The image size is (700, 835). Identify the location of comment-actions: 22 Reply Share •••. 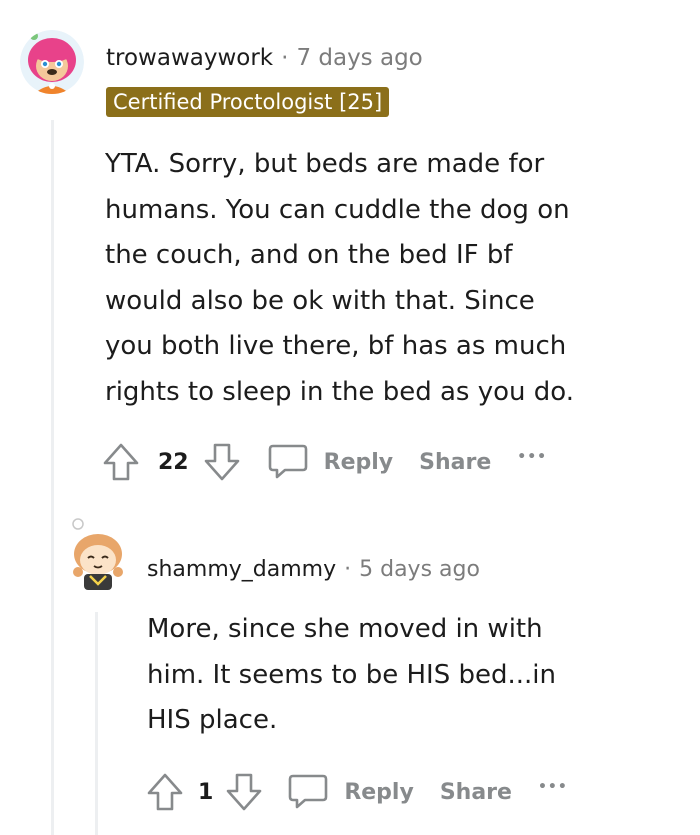
(324, 462).